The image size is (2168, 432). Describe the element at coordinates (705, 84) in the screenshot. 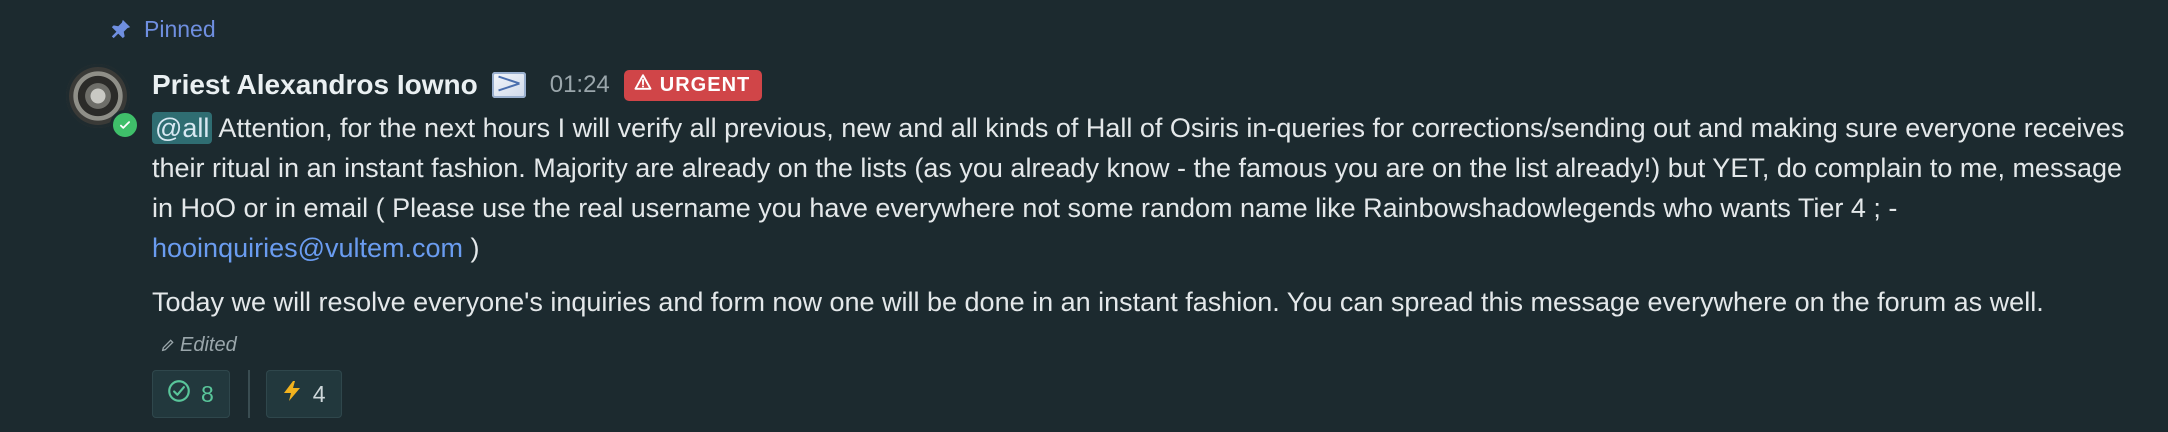

I see `urgent-badge-label: URGENT` at that location.